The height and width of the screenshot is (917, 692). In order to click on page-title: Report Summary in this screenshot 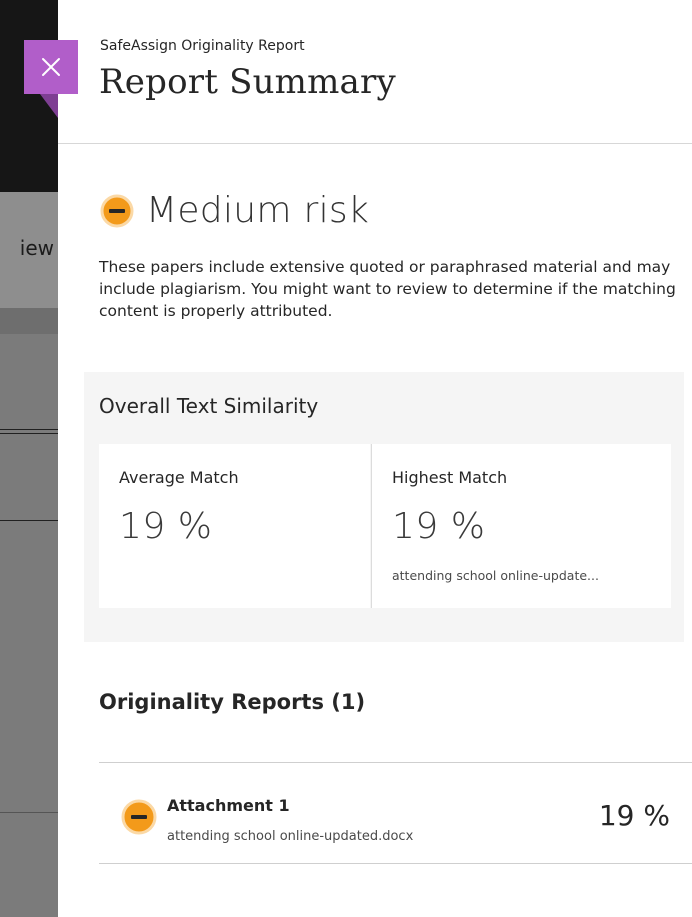, I will do `click(247, 82)`.